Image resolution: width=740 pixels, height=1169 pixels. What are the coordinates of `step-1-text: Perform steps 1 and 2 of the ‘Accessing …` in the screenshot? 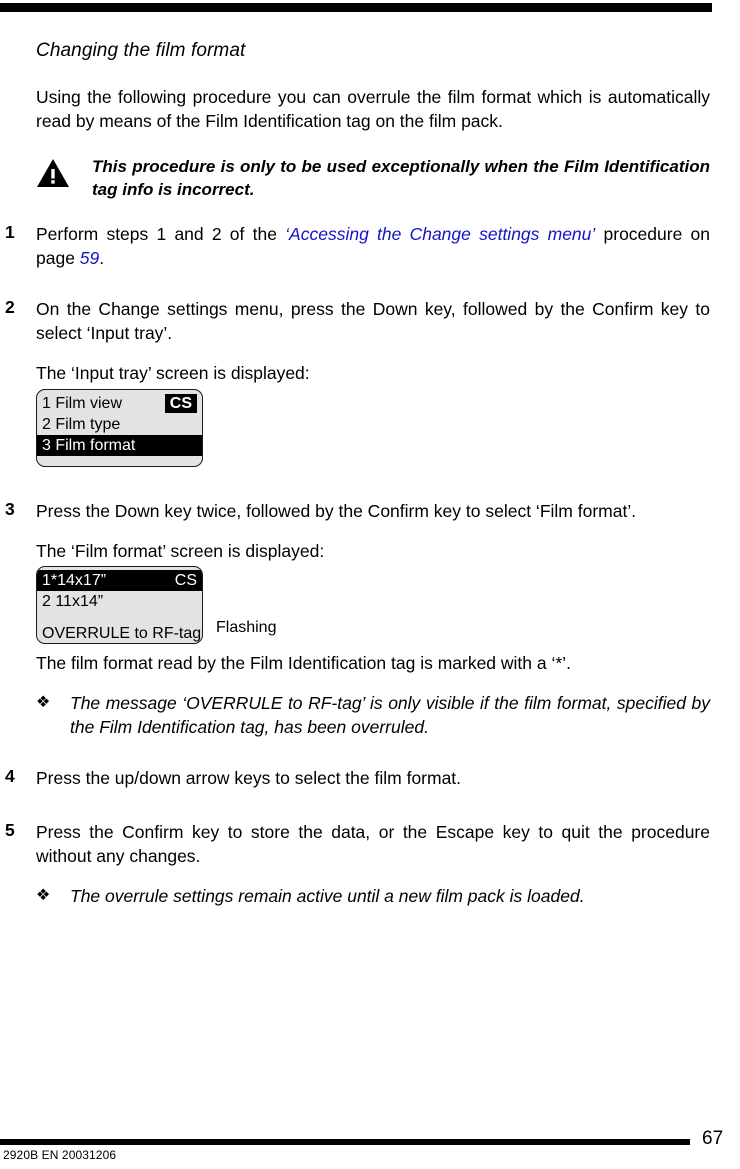 It's located at (373, 246).